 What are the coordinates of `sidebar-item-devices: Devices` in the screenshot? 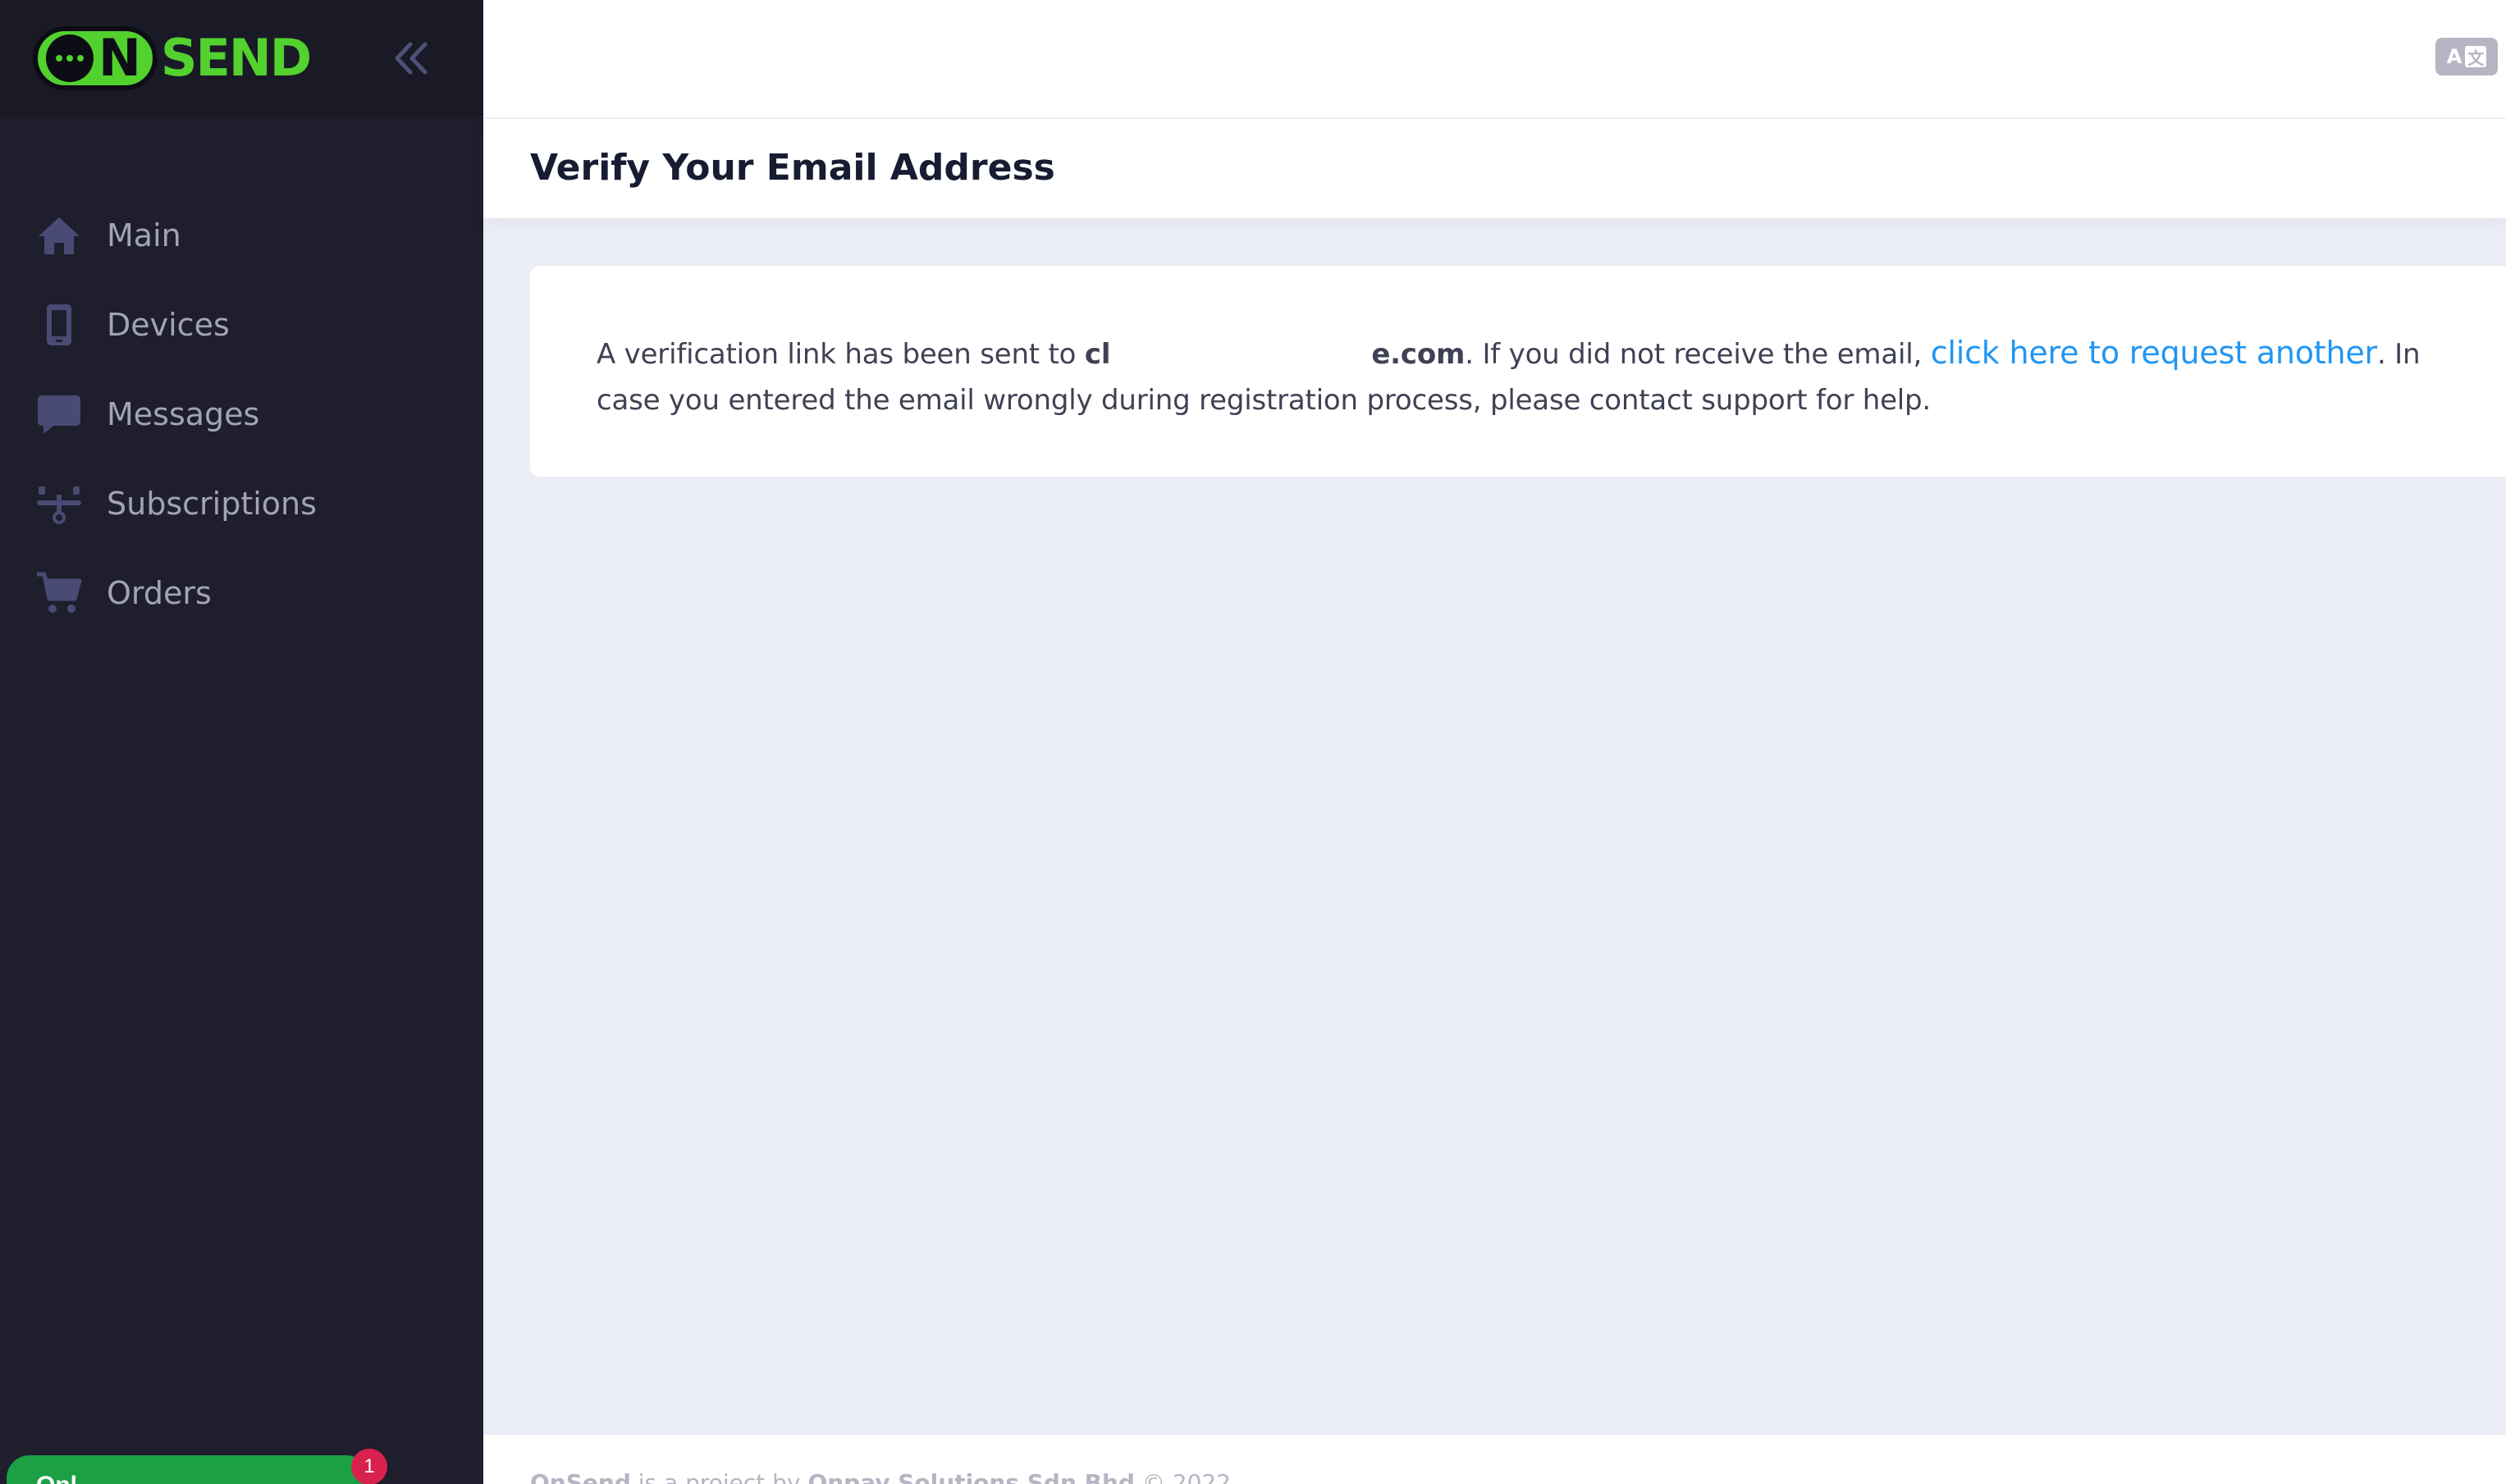 It's located at (241, 324).